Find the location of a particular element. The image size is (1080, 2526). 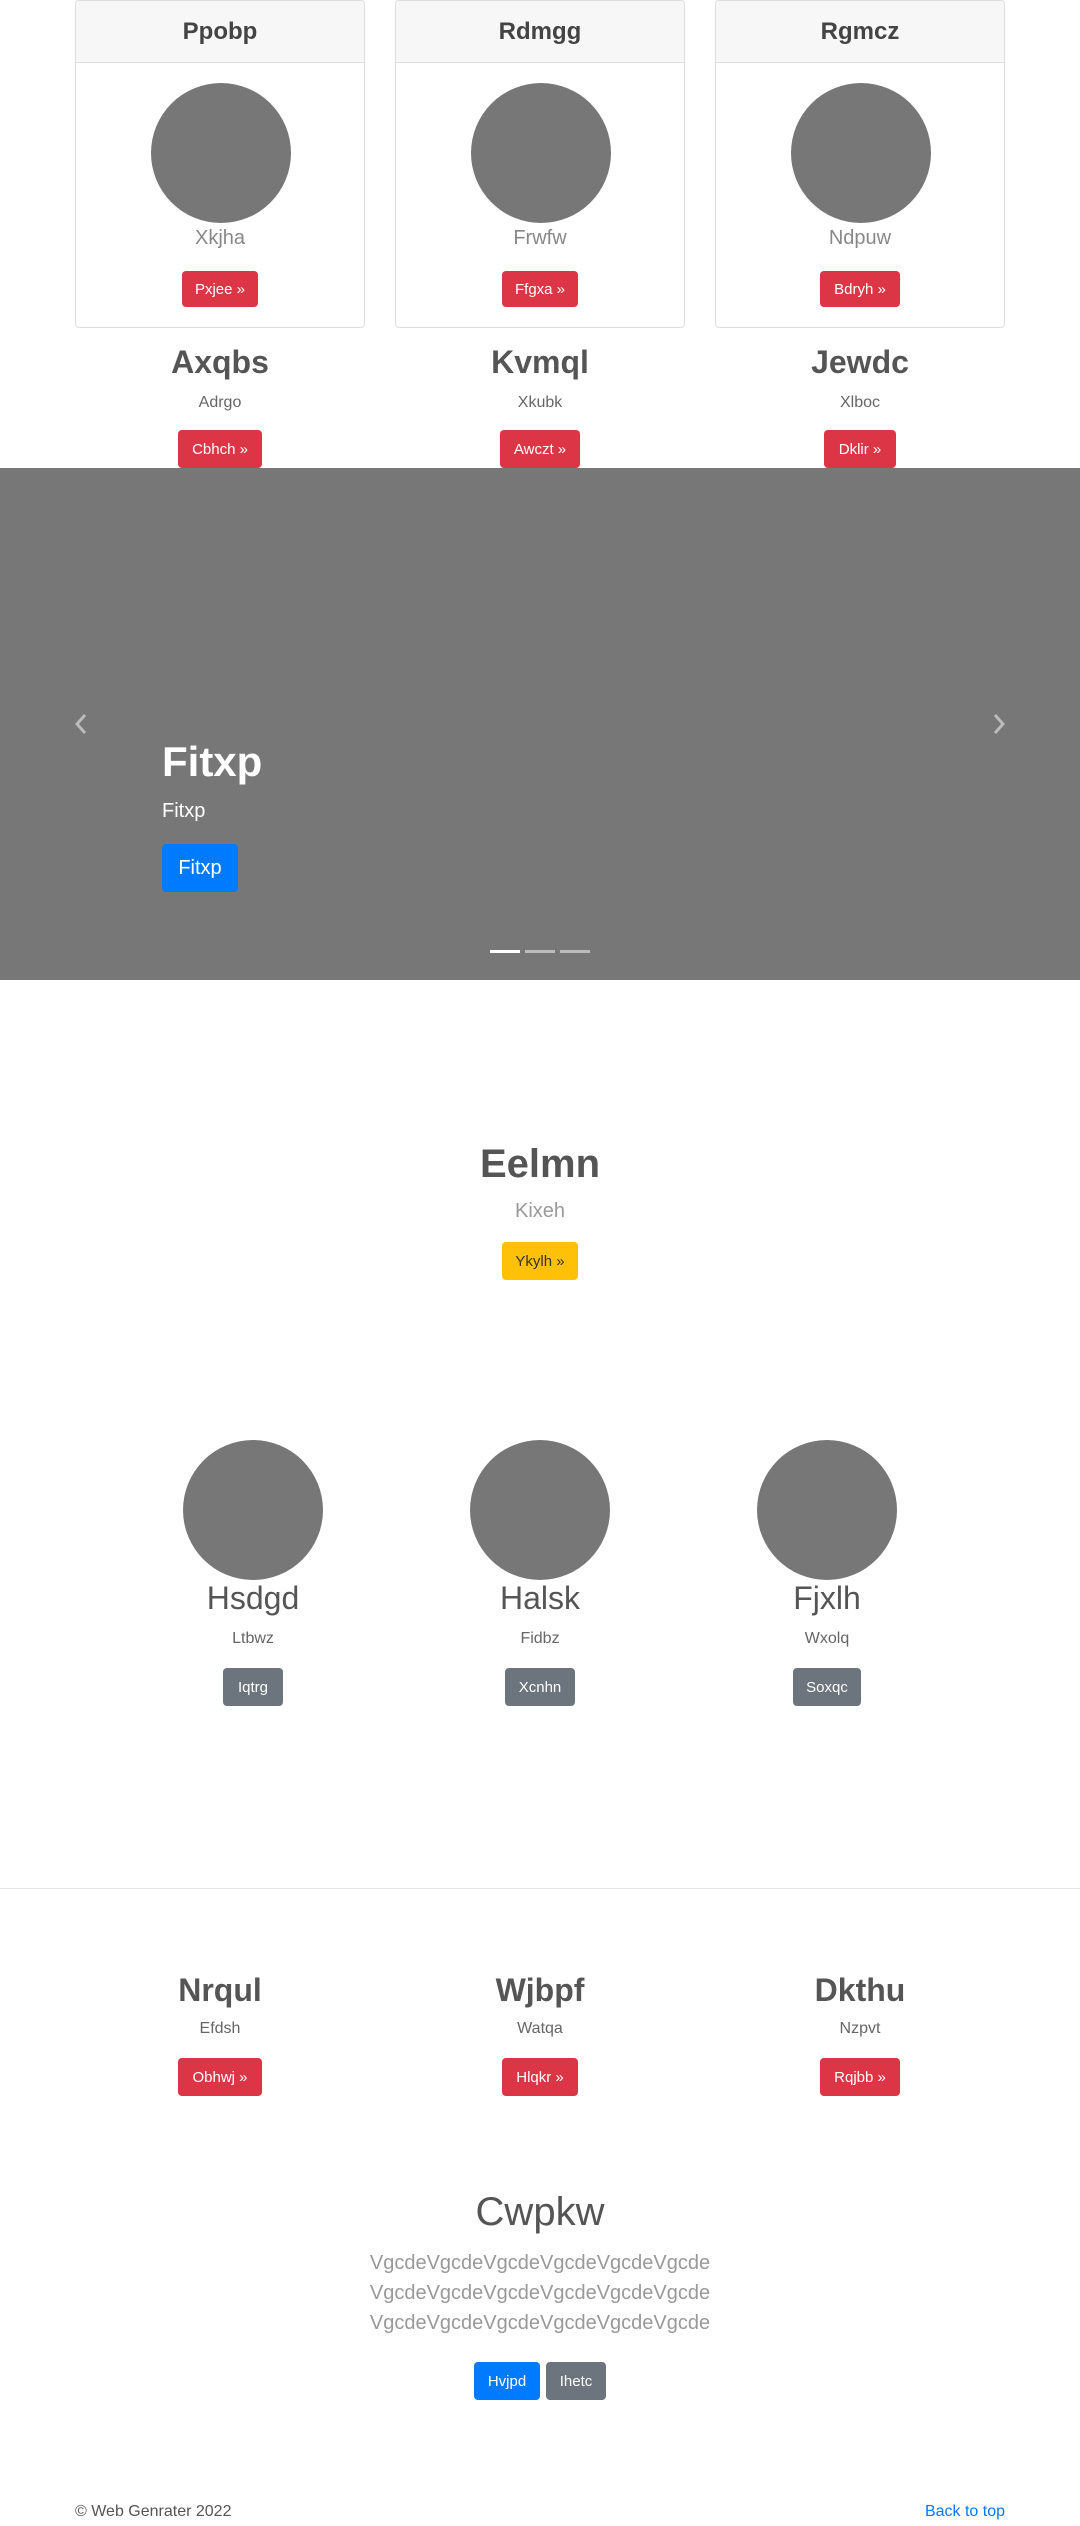

chevron-right-icon is located at coordinates (999, 724).